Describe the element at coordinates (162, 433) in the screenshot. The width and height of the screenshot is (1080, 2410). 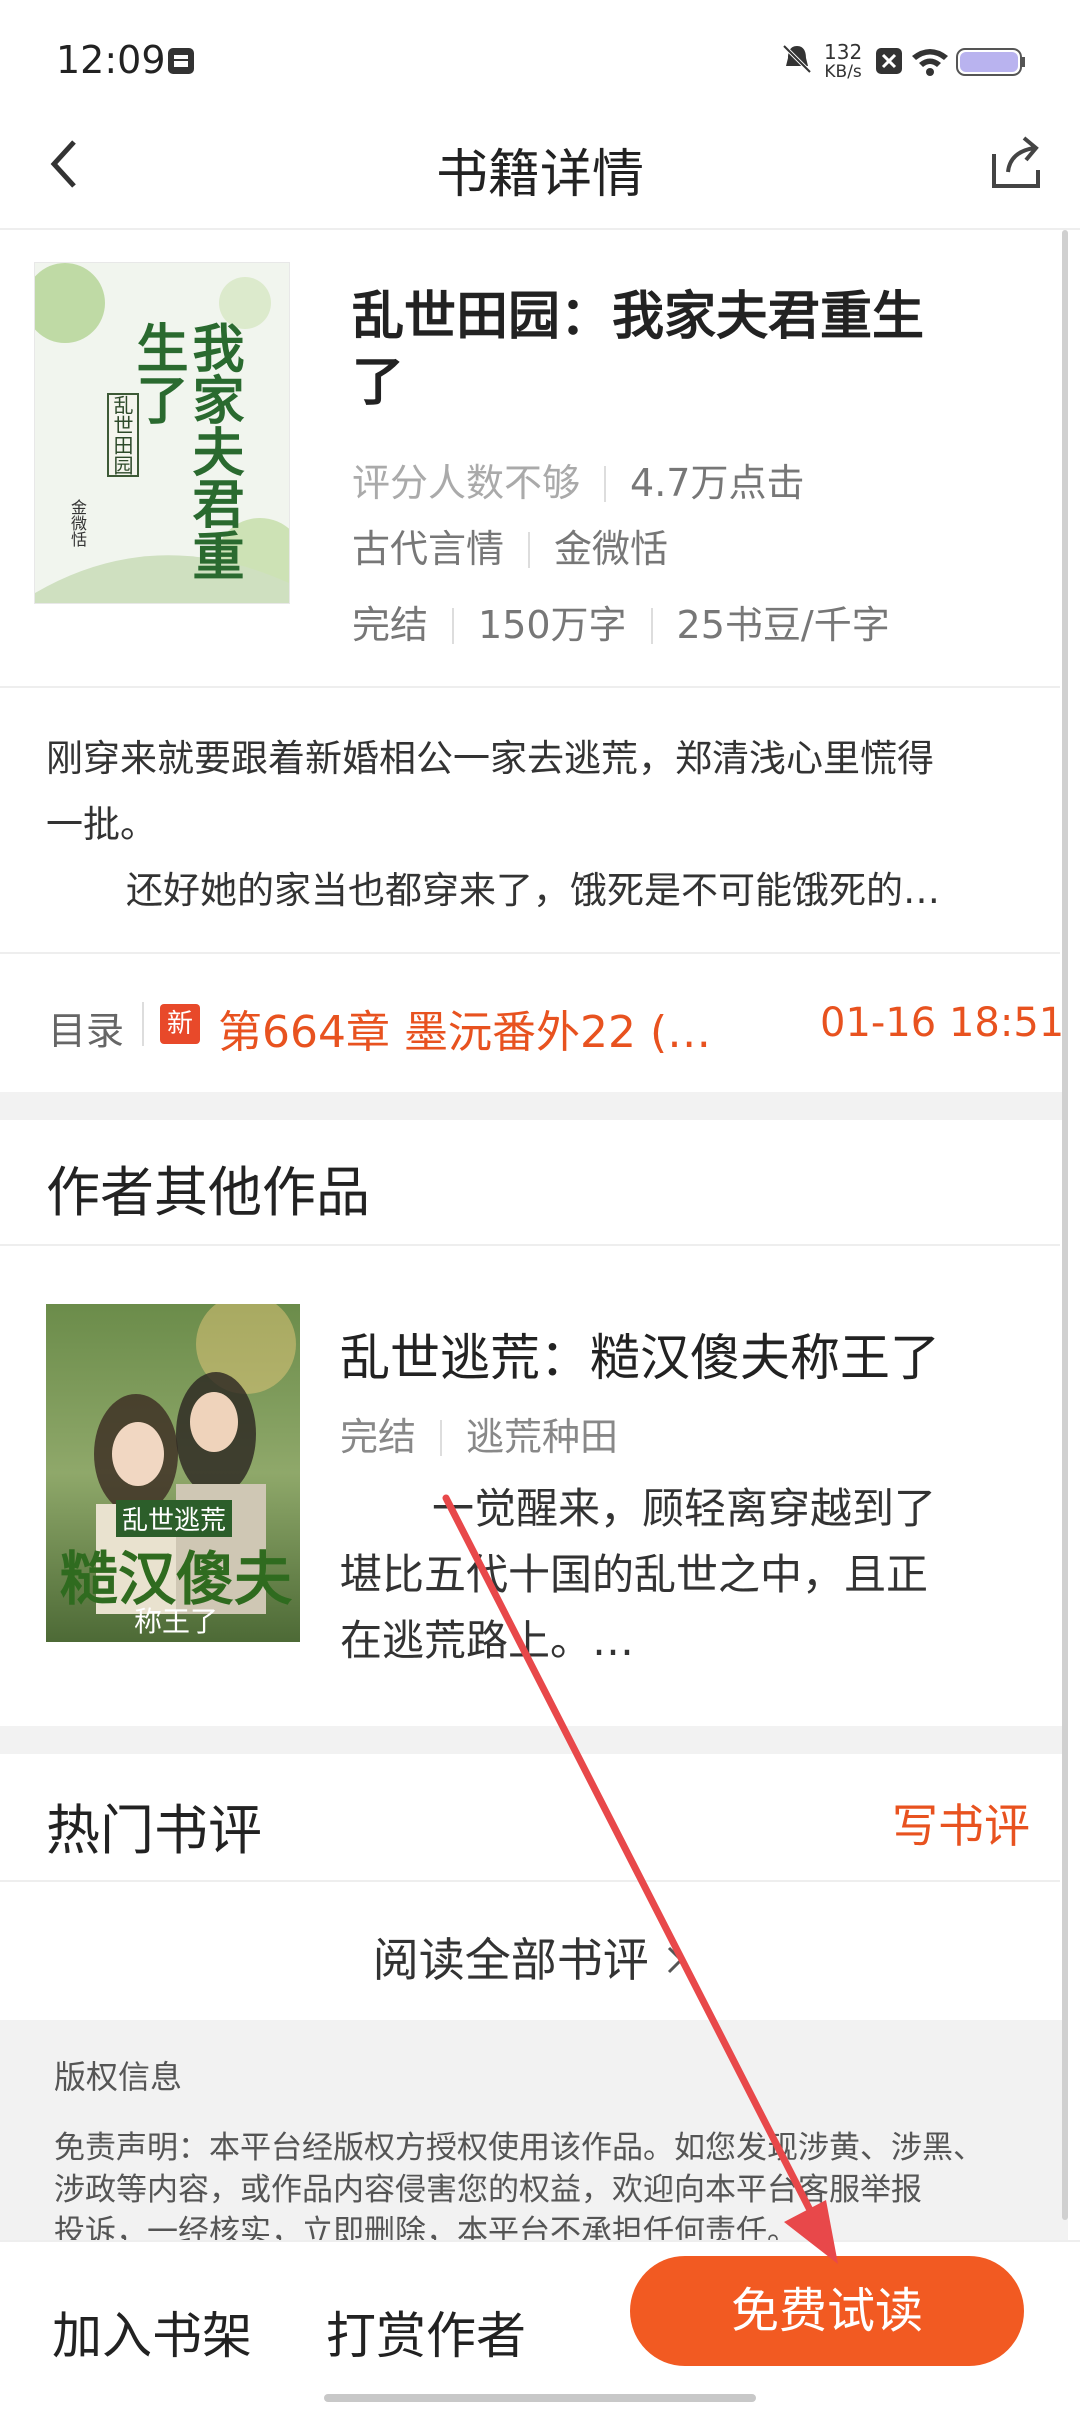
I see `book-cover: 我家夫君重生了 乱世田园 金微恬` at that location.